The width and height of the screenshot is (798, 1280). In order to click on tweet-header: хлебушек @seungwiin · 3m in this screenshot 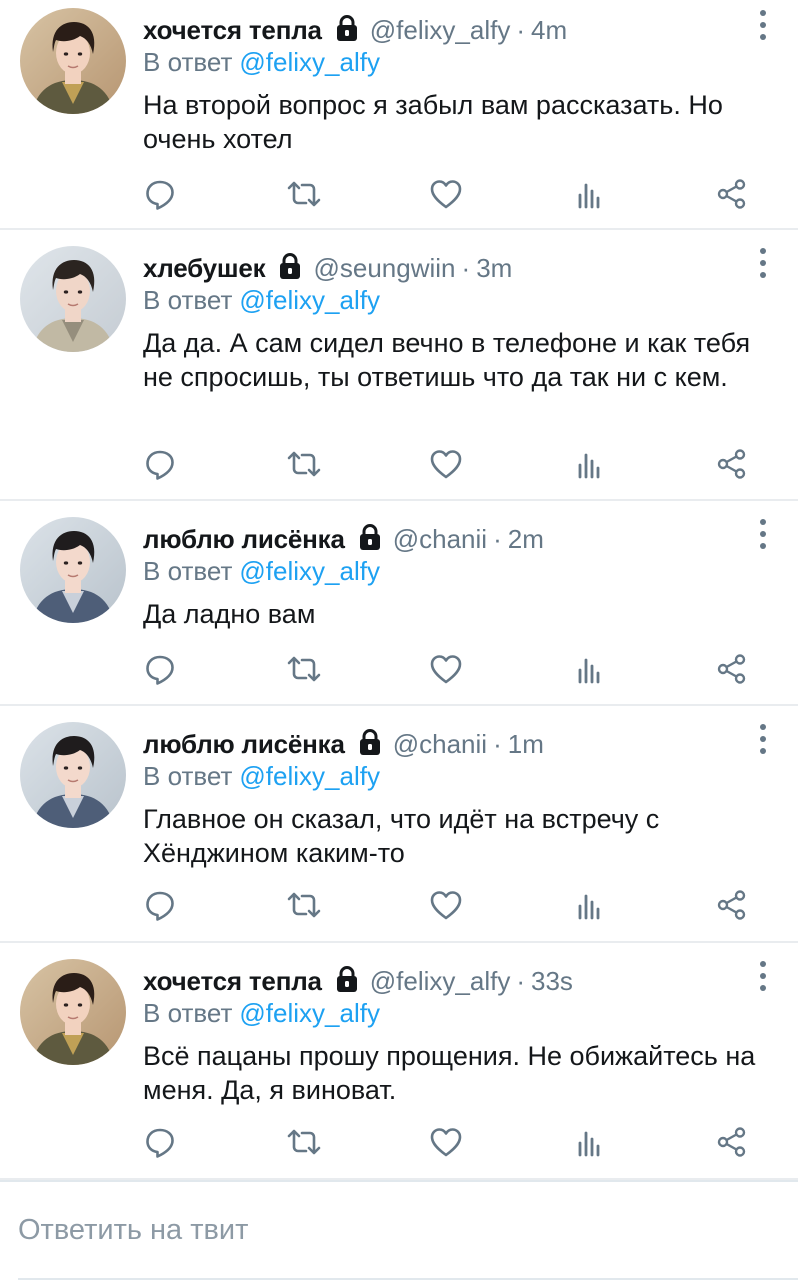, I will do `click(327, 267)`.